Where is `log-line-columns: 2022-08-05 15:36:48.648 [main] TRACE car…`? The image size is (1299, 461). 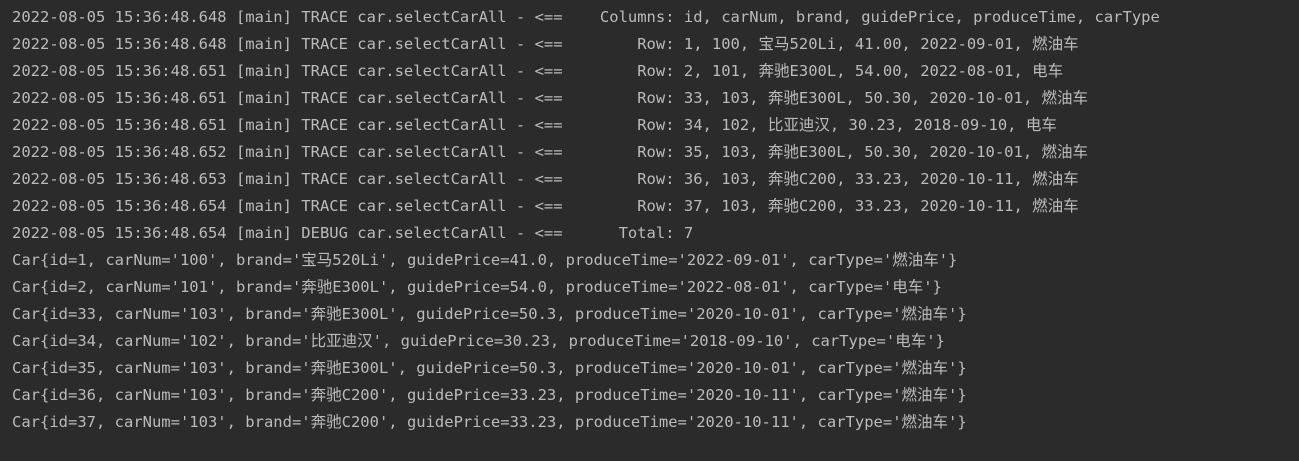
log-line-columns: 2022-08-05 15:36:48.648 [main] TRACE car… is located at coordinates (586, 17).